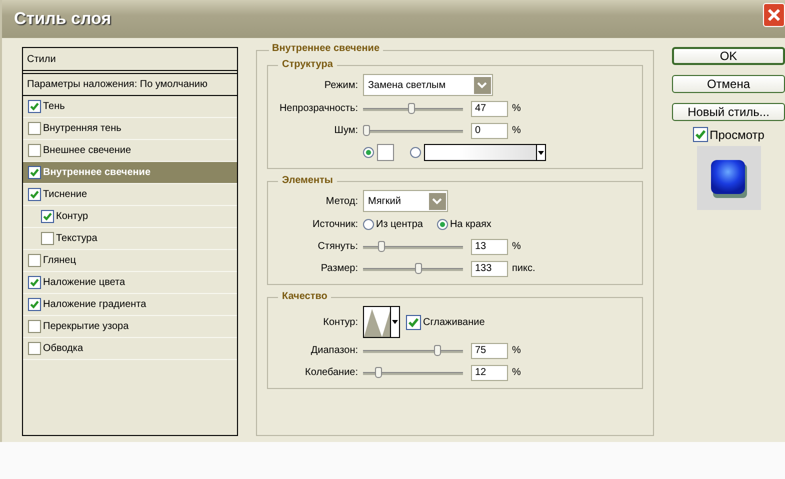 This screenshot has height=479, width=785. What do you see at coordinates (485, 152) in the screenshot?
I see `gradient-picker` at bounding box center [485, 152].